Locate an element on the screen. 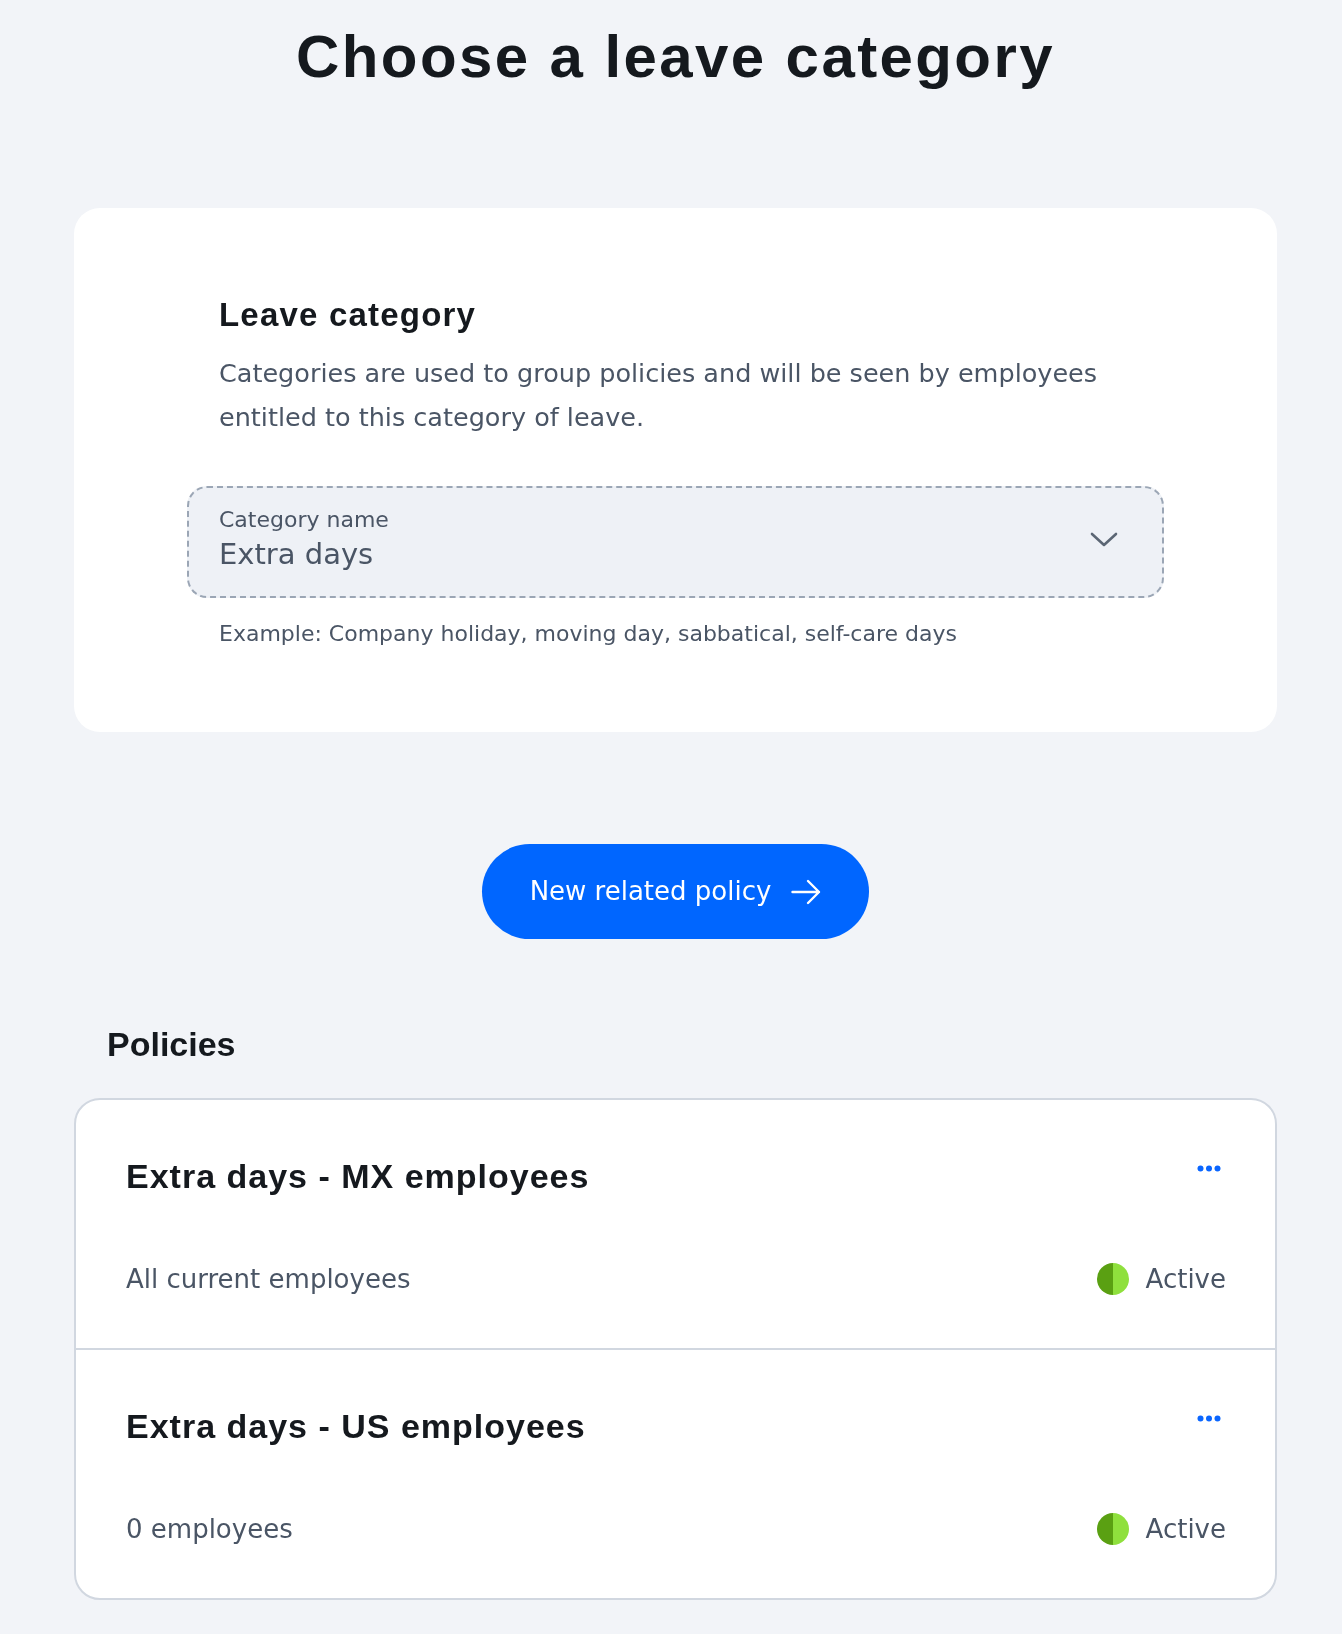 The image size is (1342, 1634). policy-name: Extra days - MX employees is located at coordinates (358, 1176).